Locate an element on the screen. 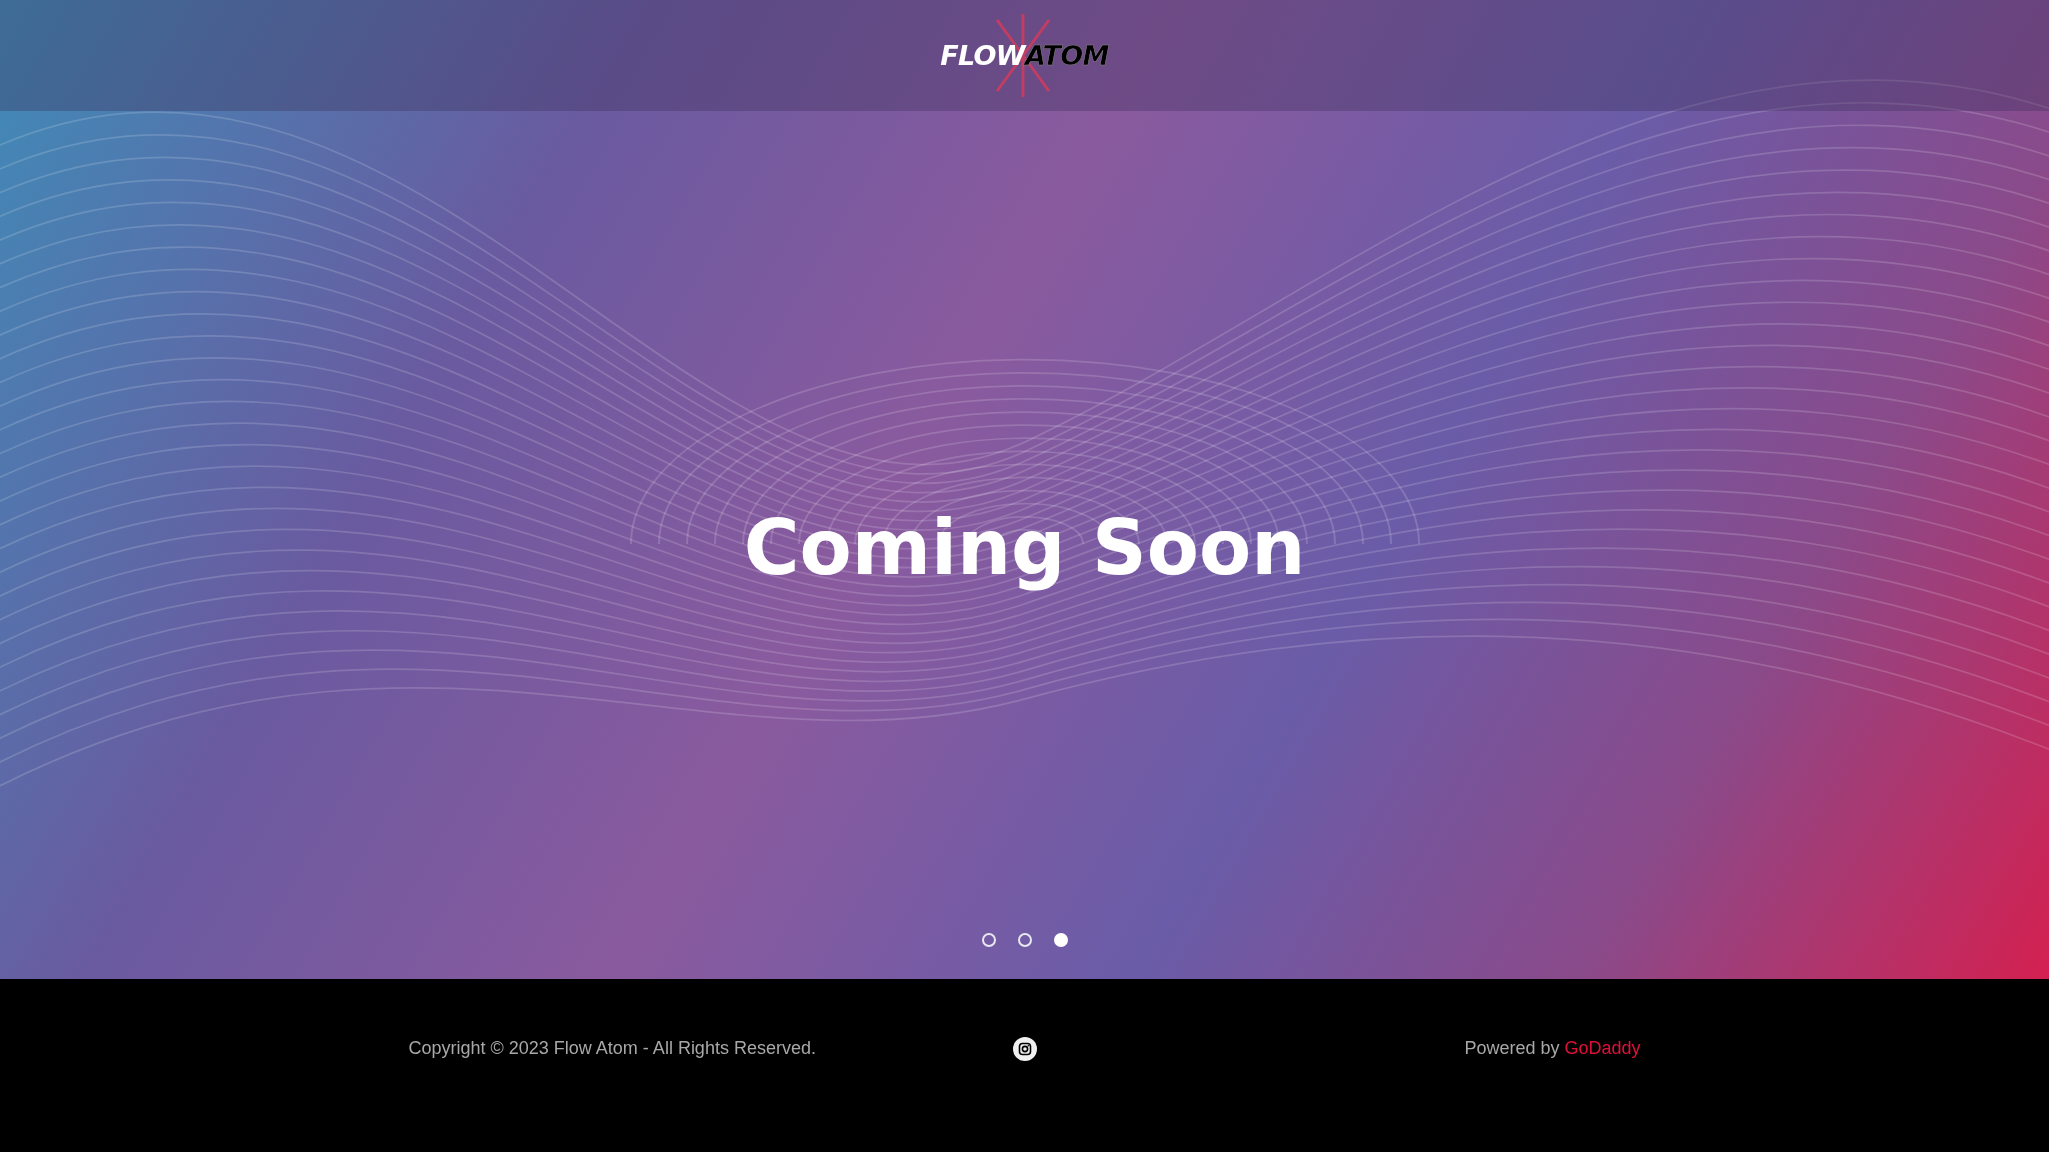 Image resolution: width=2049 pixels, height=1152 pixels. godaddy-link: GoDaddy is located at coordinates (1602, 1048).